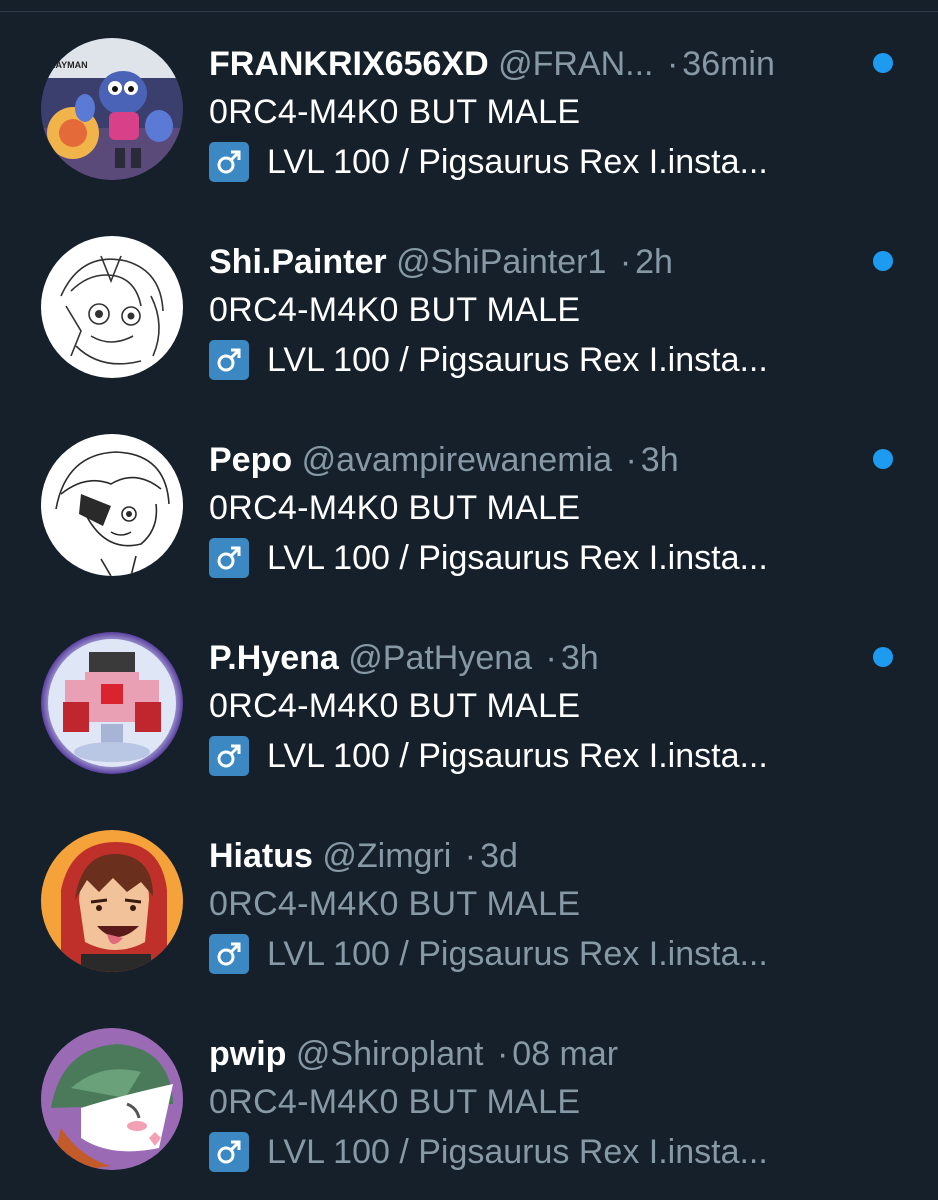 Image resolution: width=938 pixels, height=1200 pixels. Describe the element at coordinates (389, 1054) in the screenshot. I see `user-handle: @Shiroplant` at that location.